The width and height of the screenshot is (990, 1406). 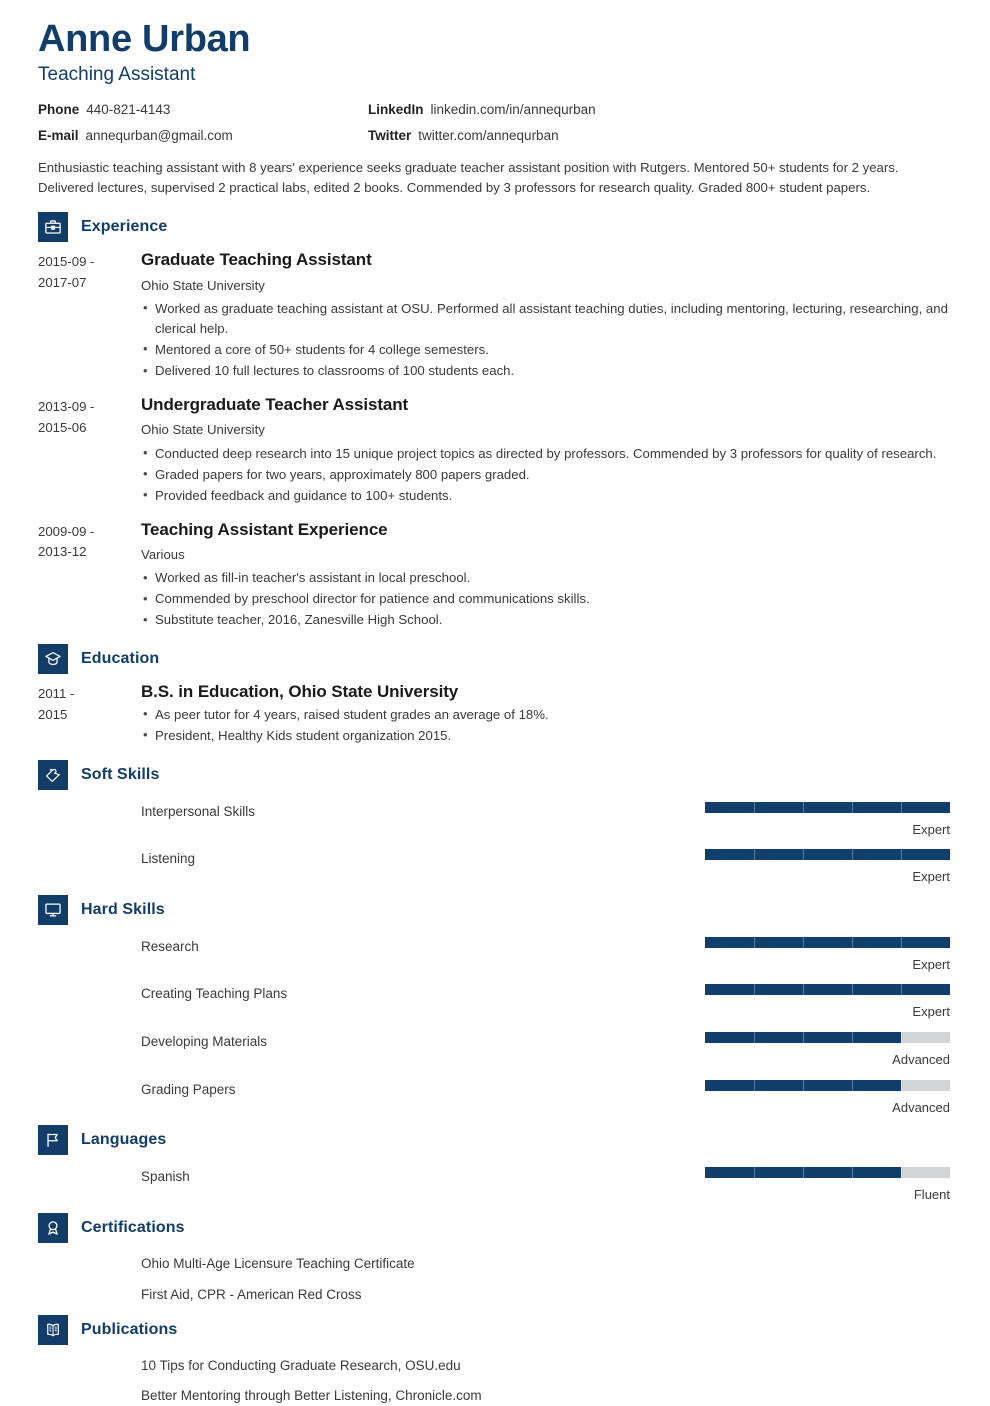 What do you see at coordinates (188, 1089) in the screenshot?
I see `skill-name: Grading Papers` at bounding box center [188, 1089].